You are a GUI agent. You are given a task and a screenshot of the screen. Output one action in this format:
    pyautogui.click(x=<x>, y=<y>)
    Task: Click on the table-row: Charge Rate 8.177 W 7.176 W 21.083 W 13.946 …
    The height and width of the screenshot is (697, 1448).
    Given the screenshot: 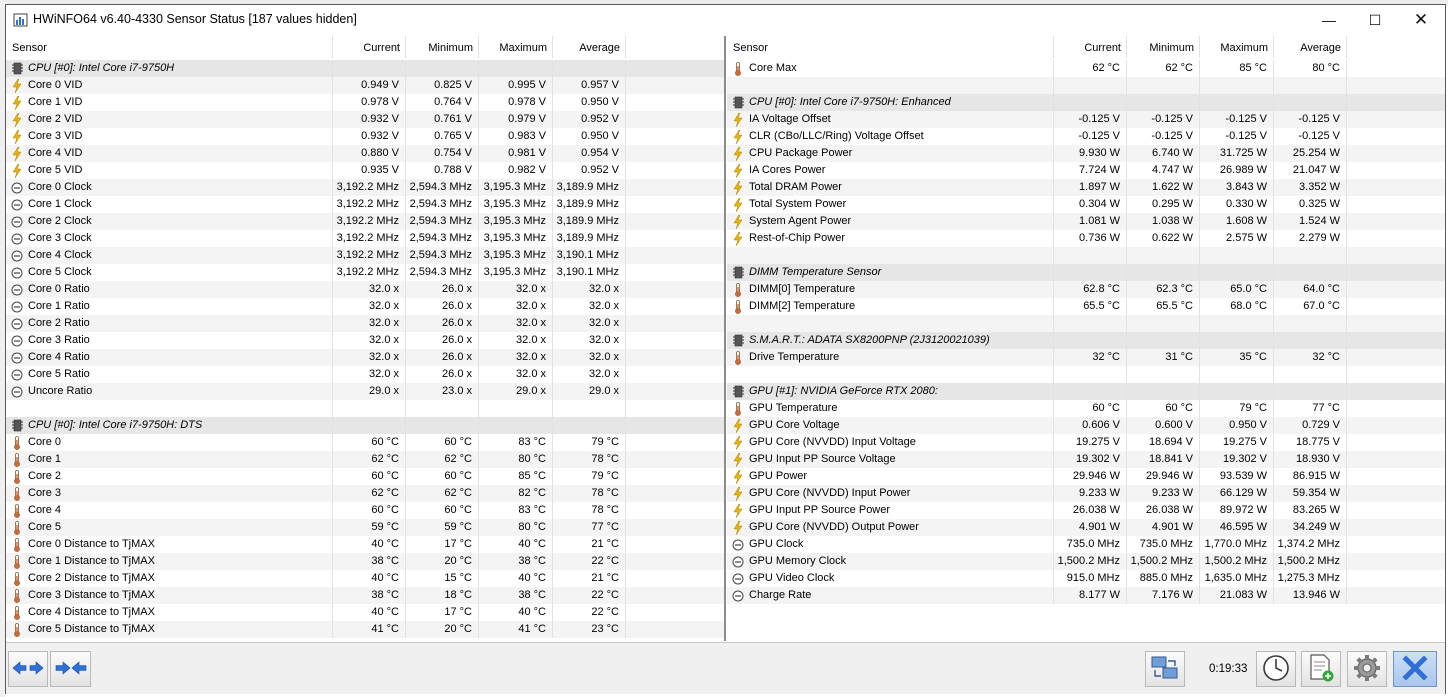 What is the action you would take?
    pyautogui.click(x=1086, y=595)
    